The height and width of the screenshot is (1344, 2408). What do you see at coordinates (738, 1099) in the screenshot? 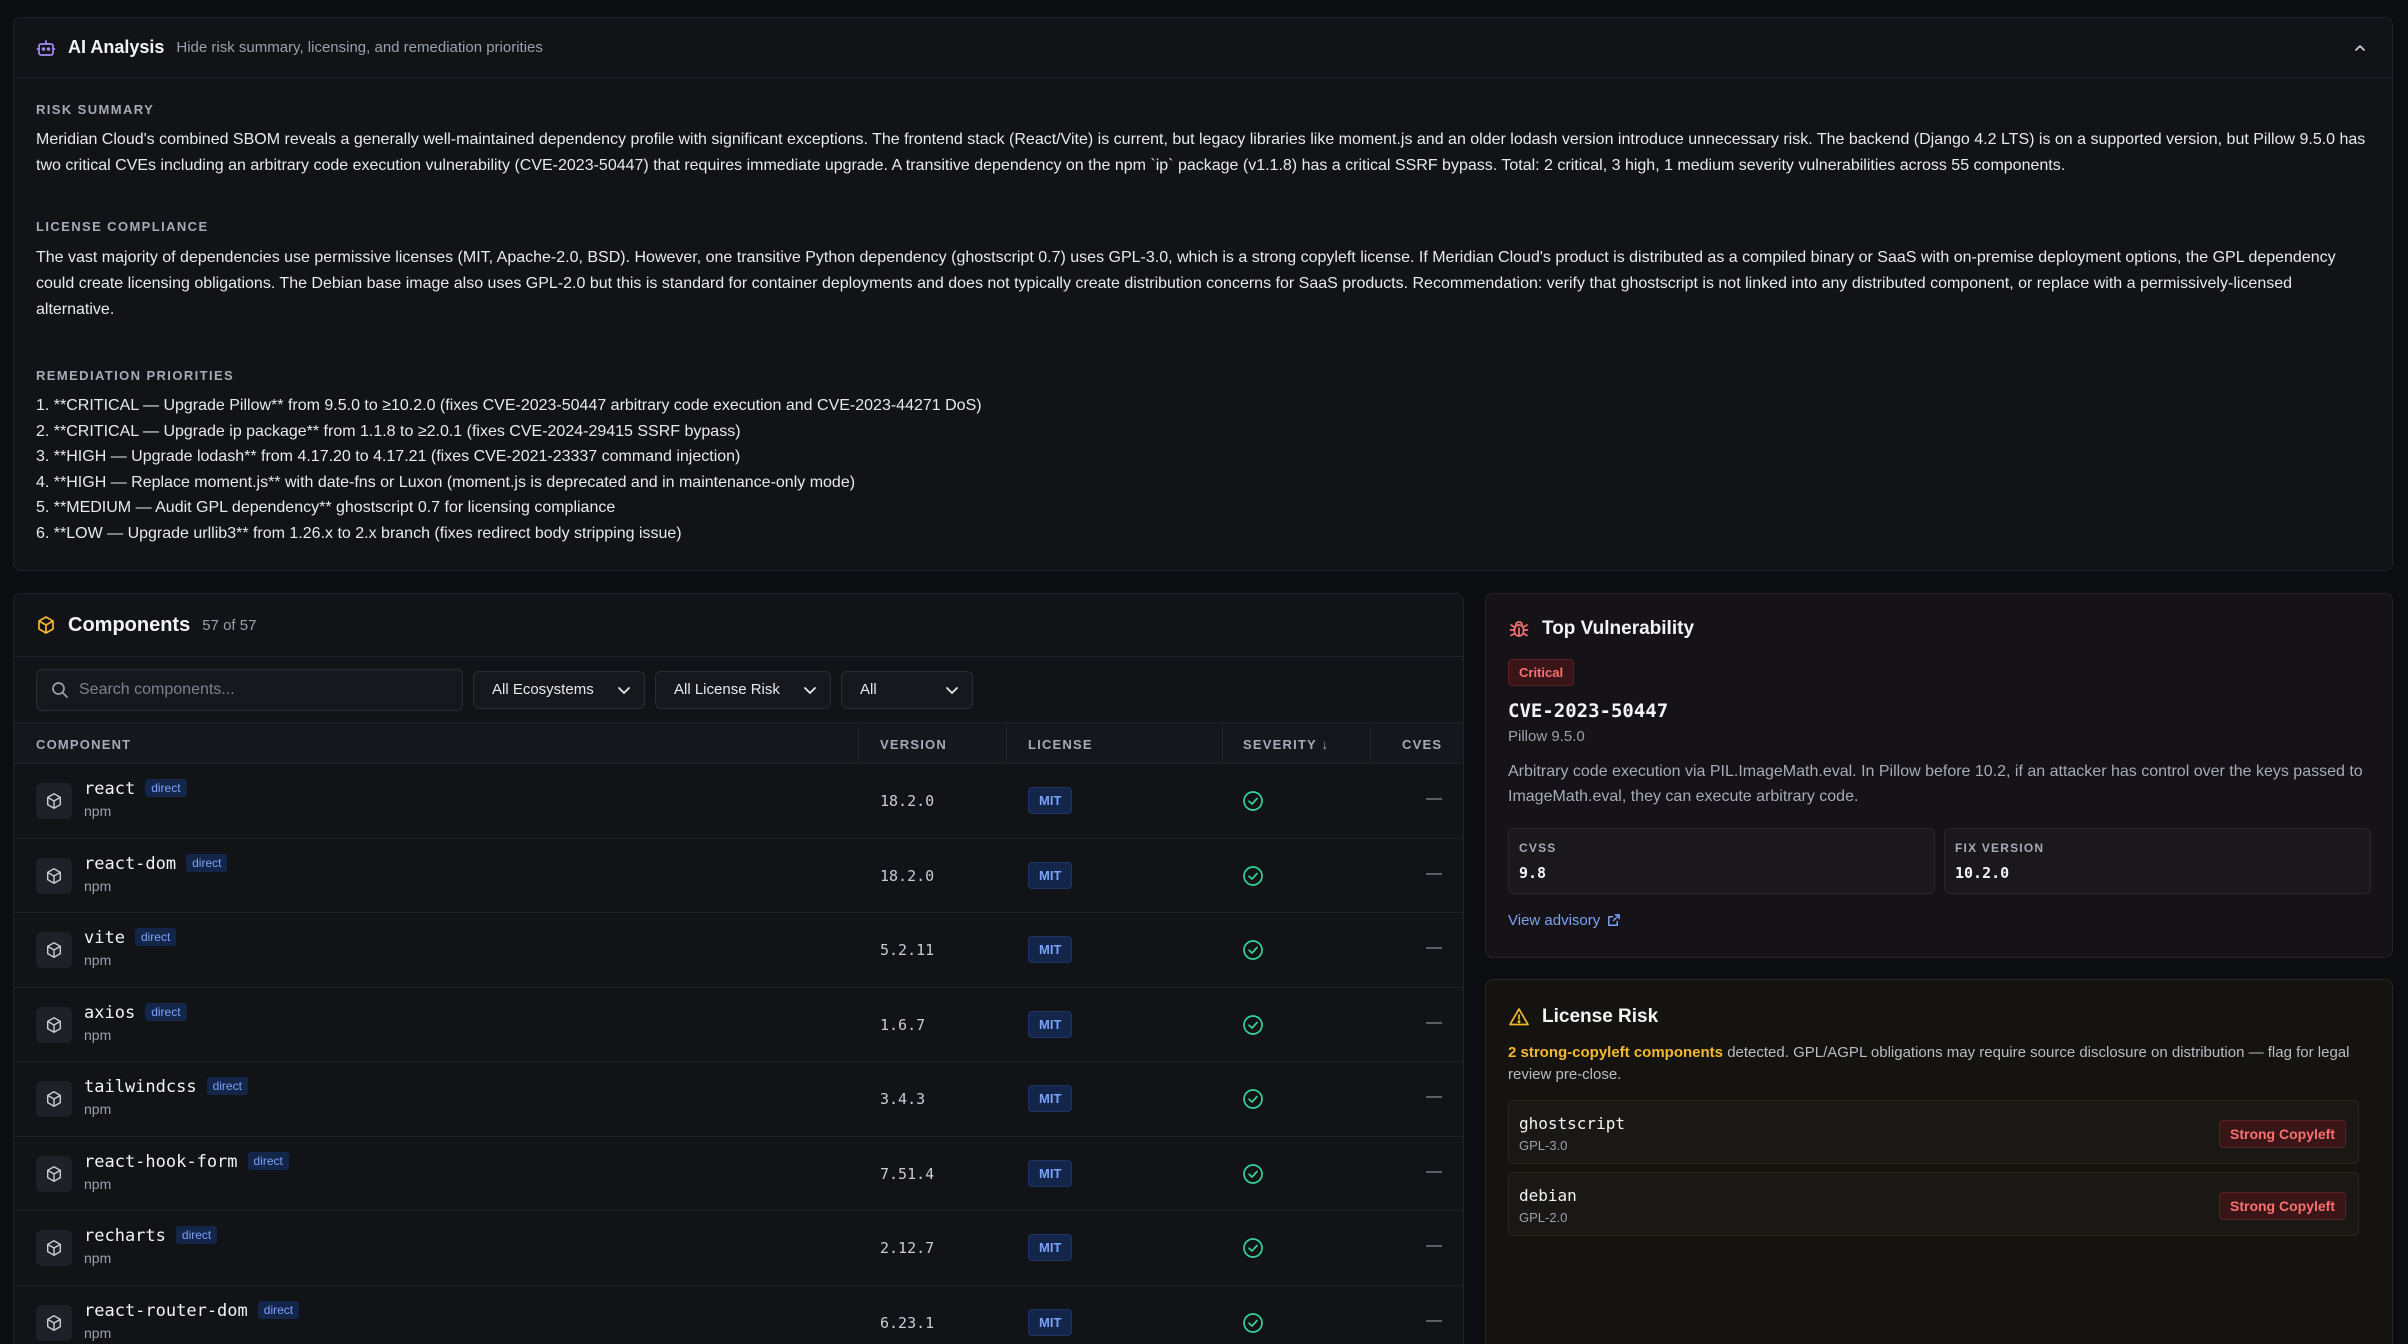
I see `table-row: tailwindcss direct npm 3.4.3 MIT —` at bounding box center [738, 1099].